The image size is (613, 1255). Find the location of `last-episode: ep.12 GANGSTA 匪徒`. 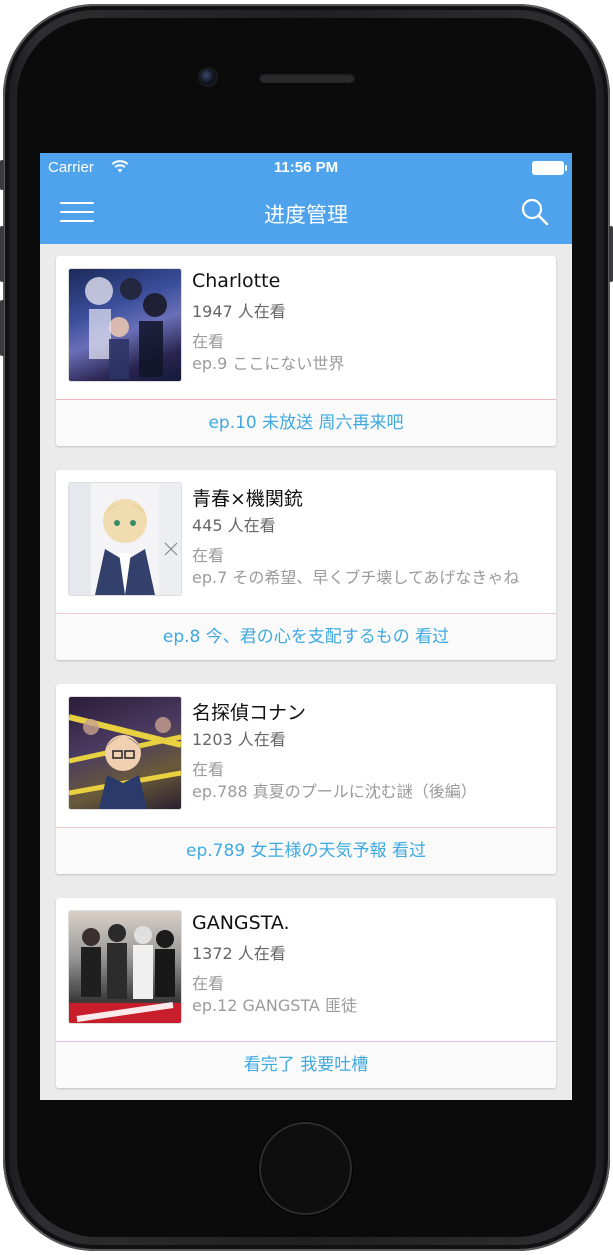

last-episode: ep.12 GANGSTA 匪徒 is located at coordinates (274, 1005).